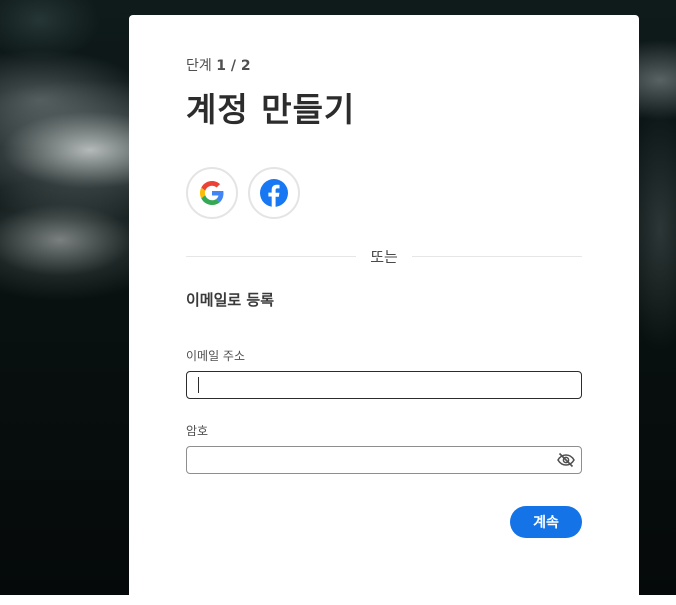 Image resolution: width=676 pixels, height=605 pixels. I want to click on divider-text: 또는, so click(384, 257).